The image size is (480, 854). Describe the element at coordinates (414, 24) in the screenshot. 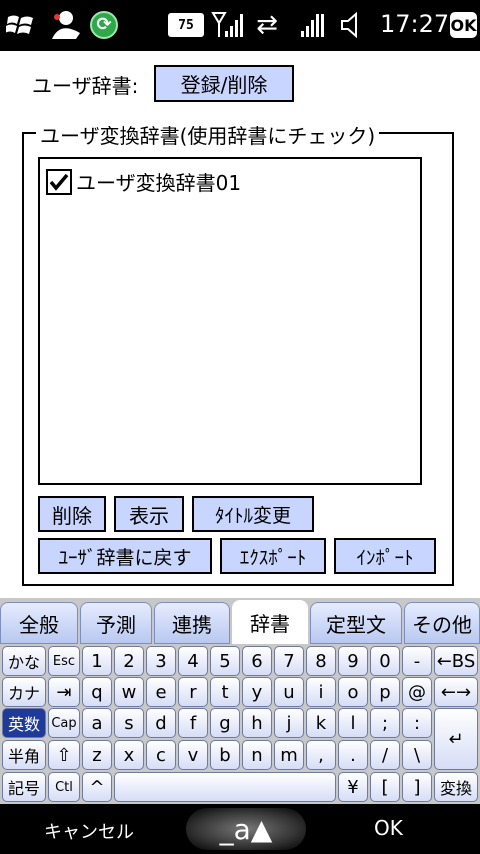

I see `clock-time: 17:27` at that location.